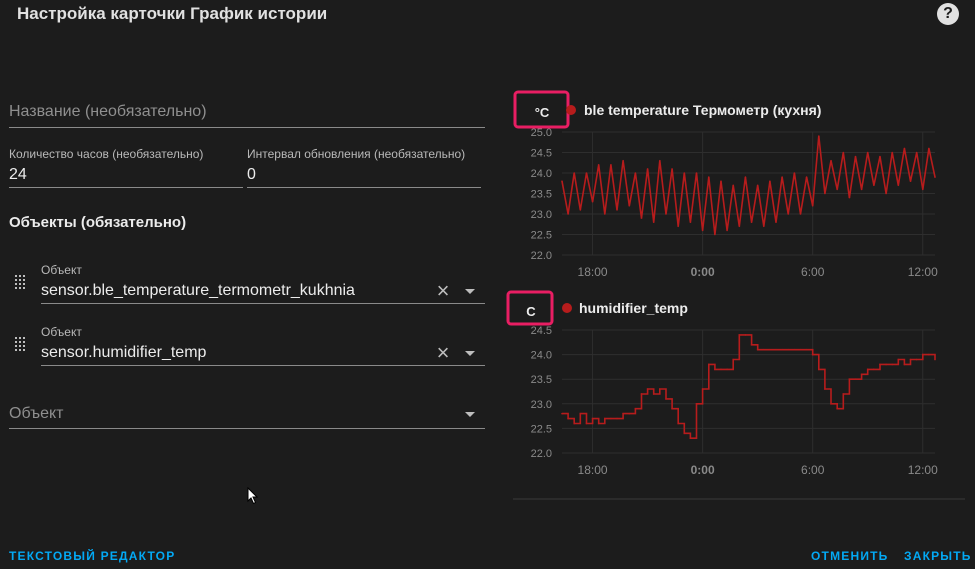 The width and height of the screenshot is (975, 569). What do you see at coordinates (98, 222) in the screenshot?
I see `entities-heading: Объекты (обязательно)` at bounding box center [98, 222].